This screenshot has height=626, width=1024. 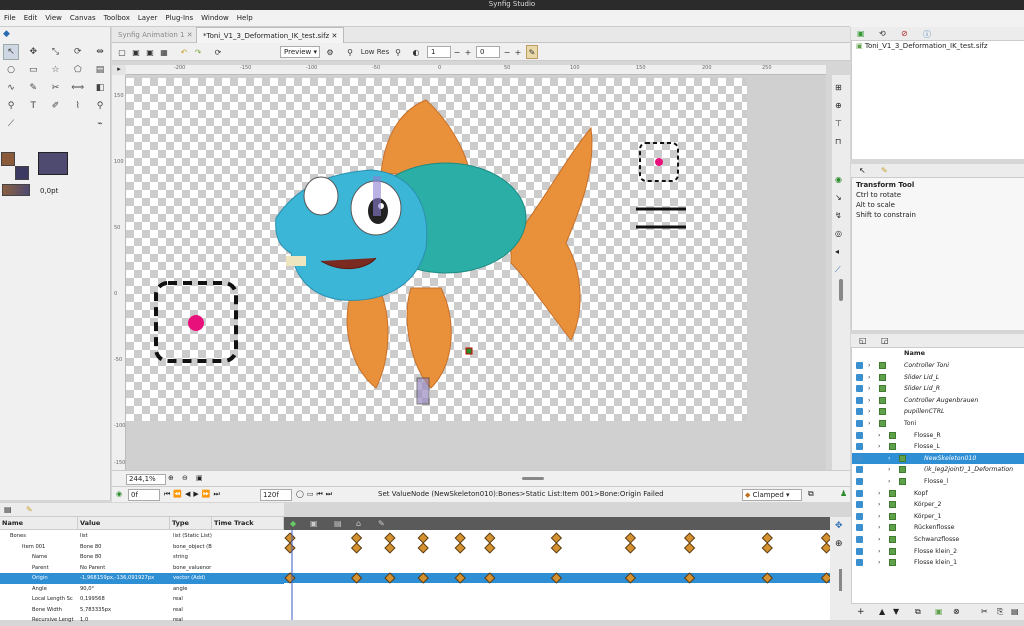 What do you see at coordinates (841, 290) in the screenshot?
I see `vertical-scrollbar` at bounding box center [841, 290].